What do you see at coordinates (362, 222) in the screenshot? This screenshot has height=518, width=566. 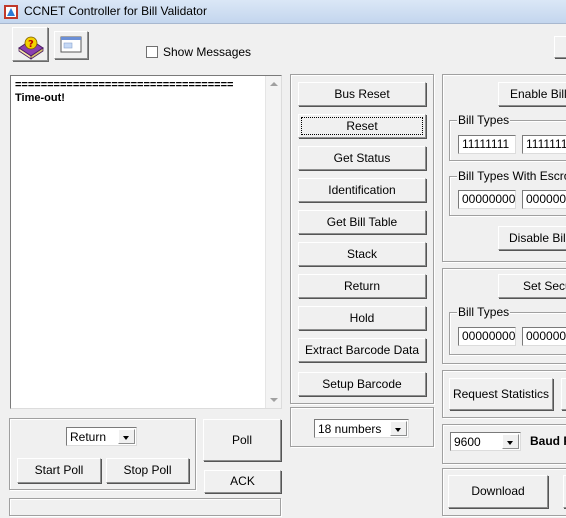 I see `get-bill-table-button: Get Bill Table` at bounding box center [362, 222].